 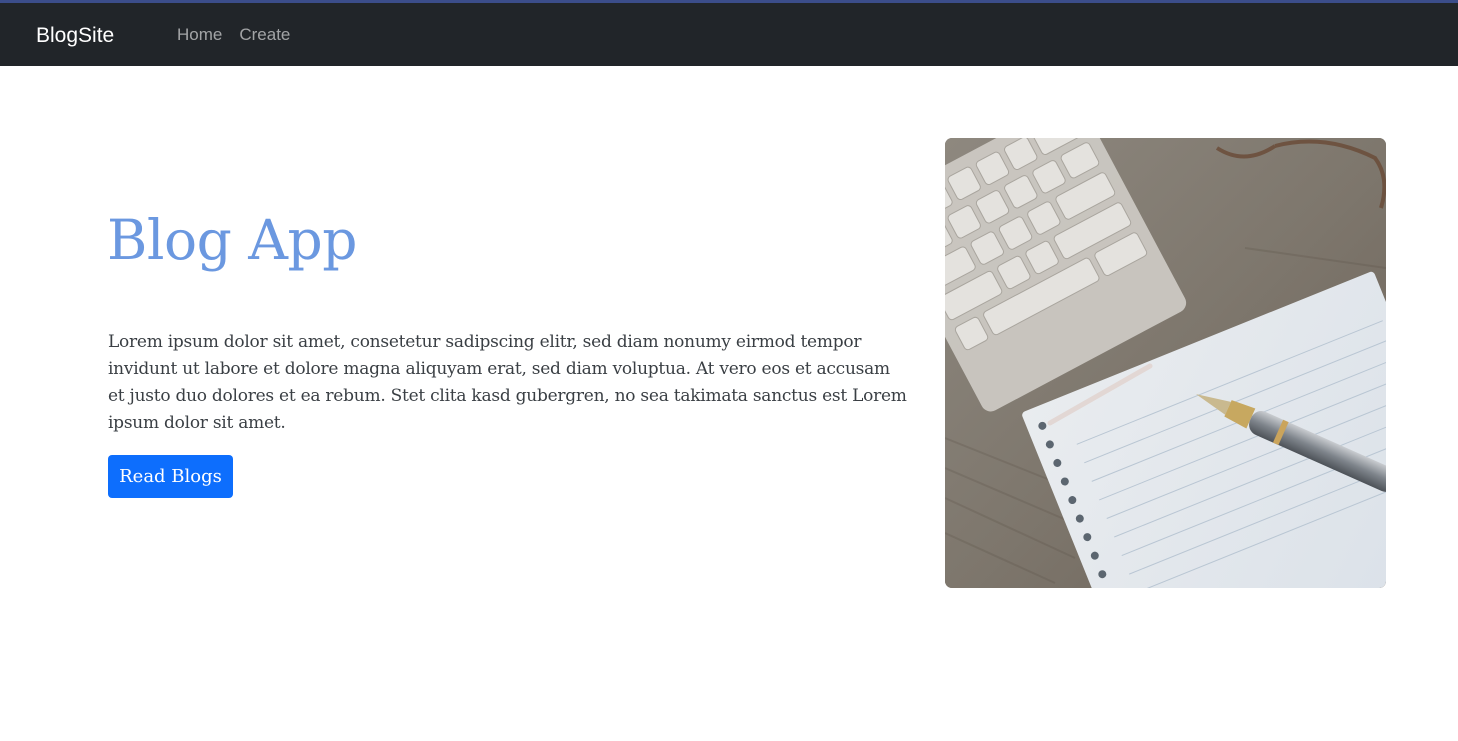 What do you see at coordinates (264, 35) in the screenshot?
I see `nav-link-create: Create` at bounding box center [264, 35].